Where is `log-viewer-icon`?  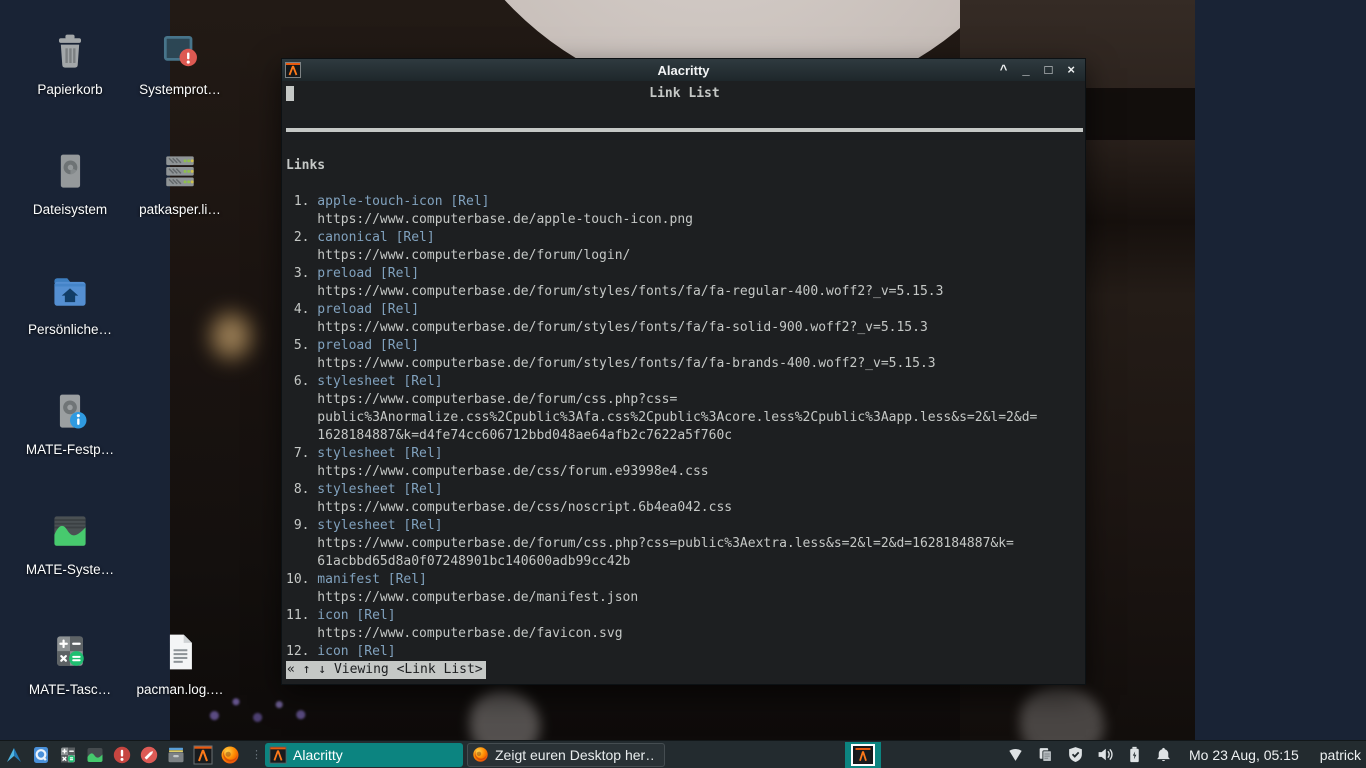 log-viewer-icon is located at coordinates (122, 755).